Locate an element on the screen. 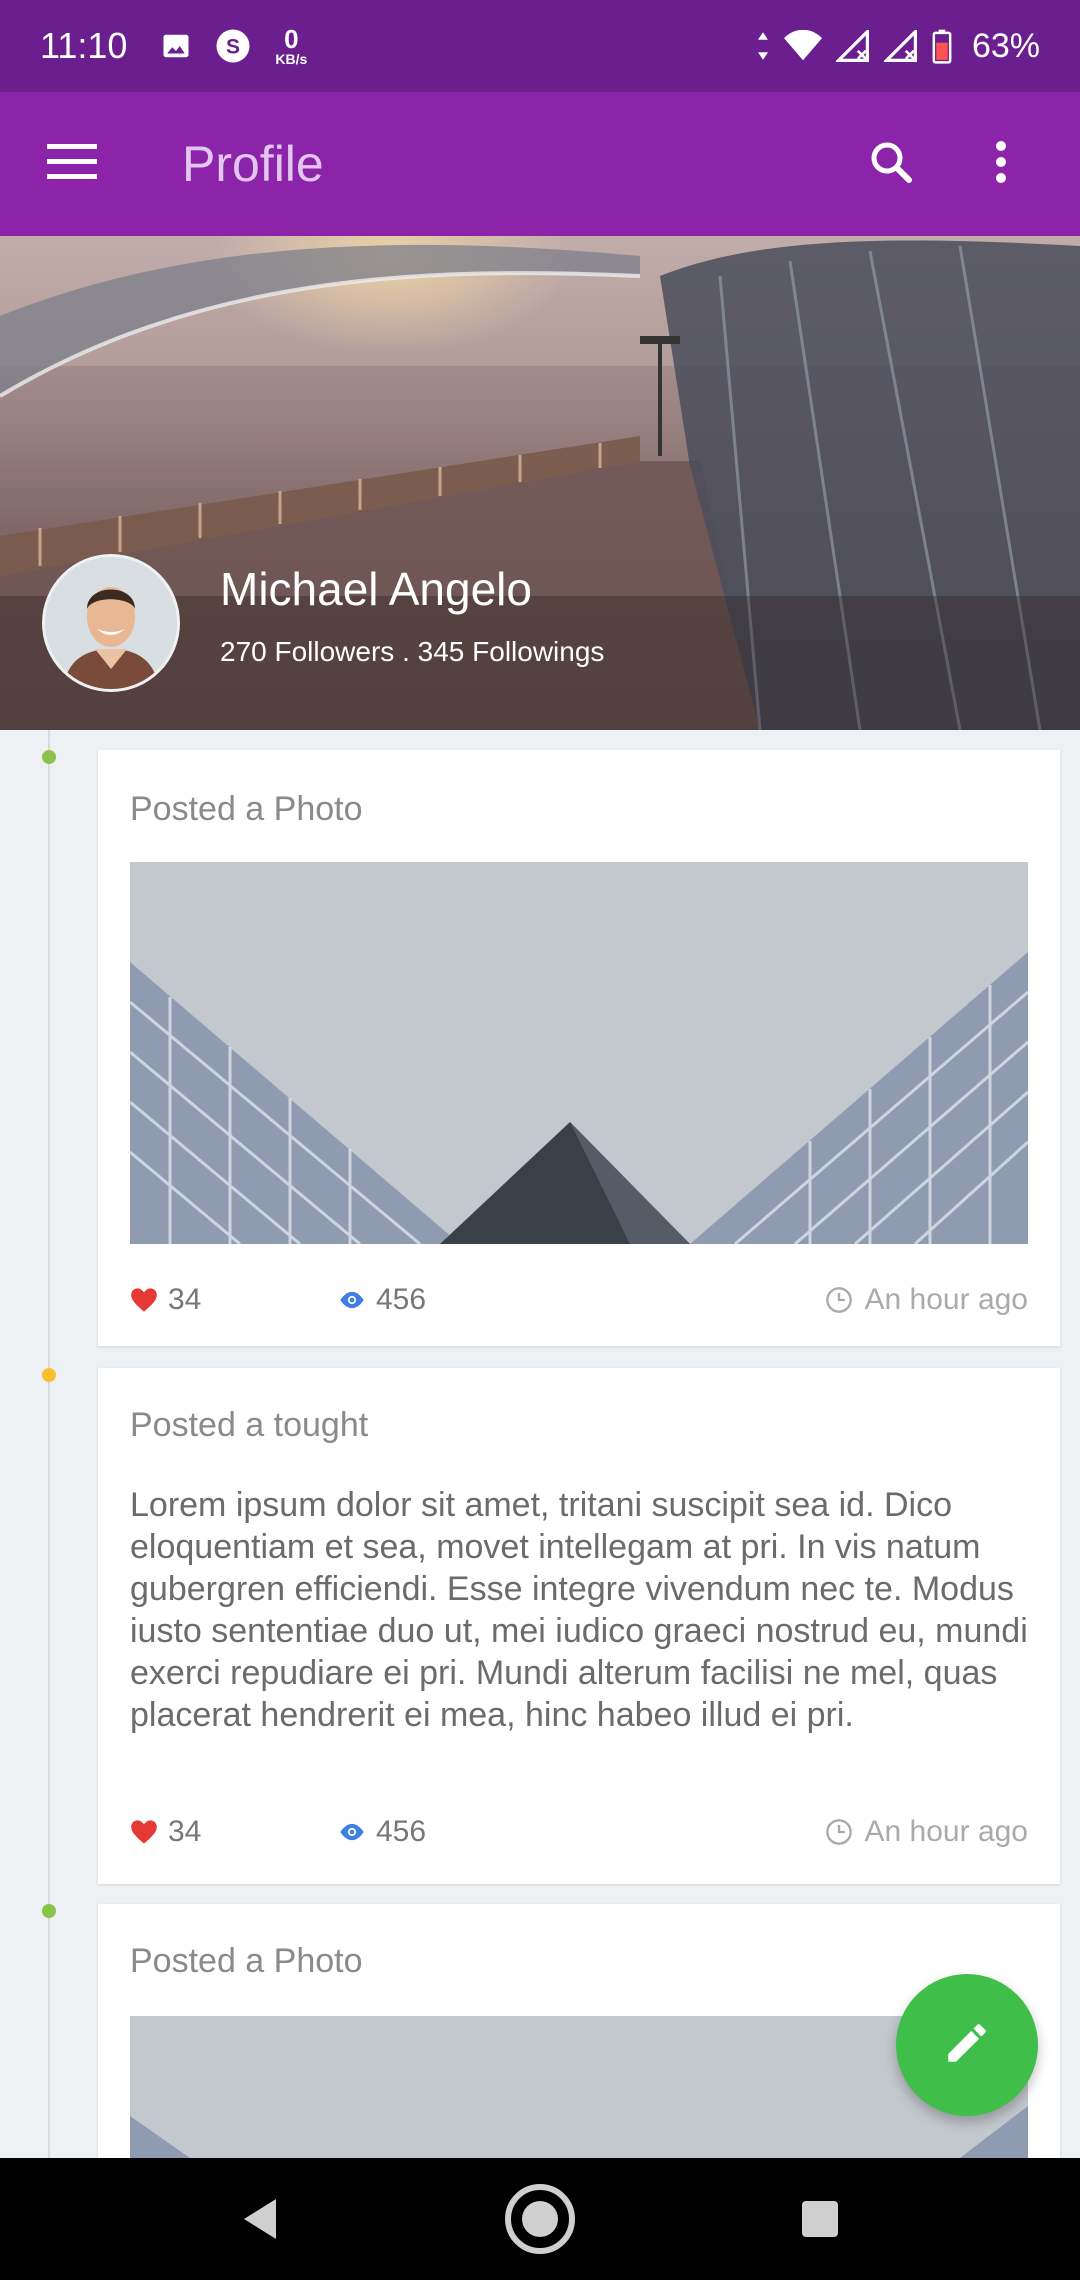 The width and height of the screenshot is (1080, 2280). wifi-icon is located at coordinates (802, 46).